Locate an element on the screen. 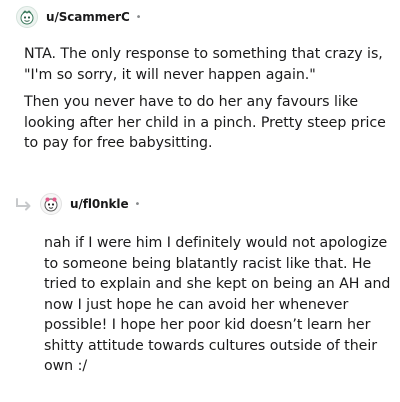 Image resolution: width=400 pixels, height=402 pixels. comment-header: u/ScammerC • is located at coordinates (79, 17).